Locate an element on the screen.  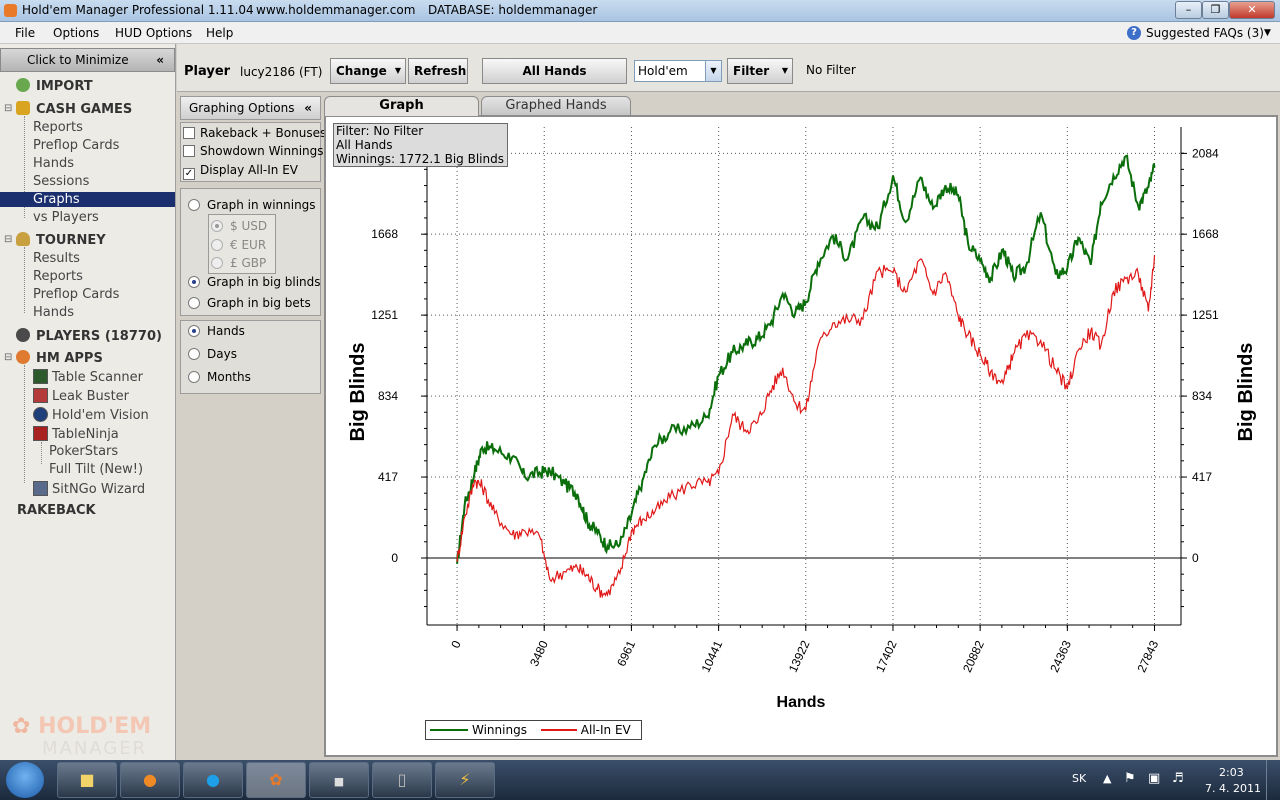
sidebar-import: IMPORT is located at coordinates (54, 86).